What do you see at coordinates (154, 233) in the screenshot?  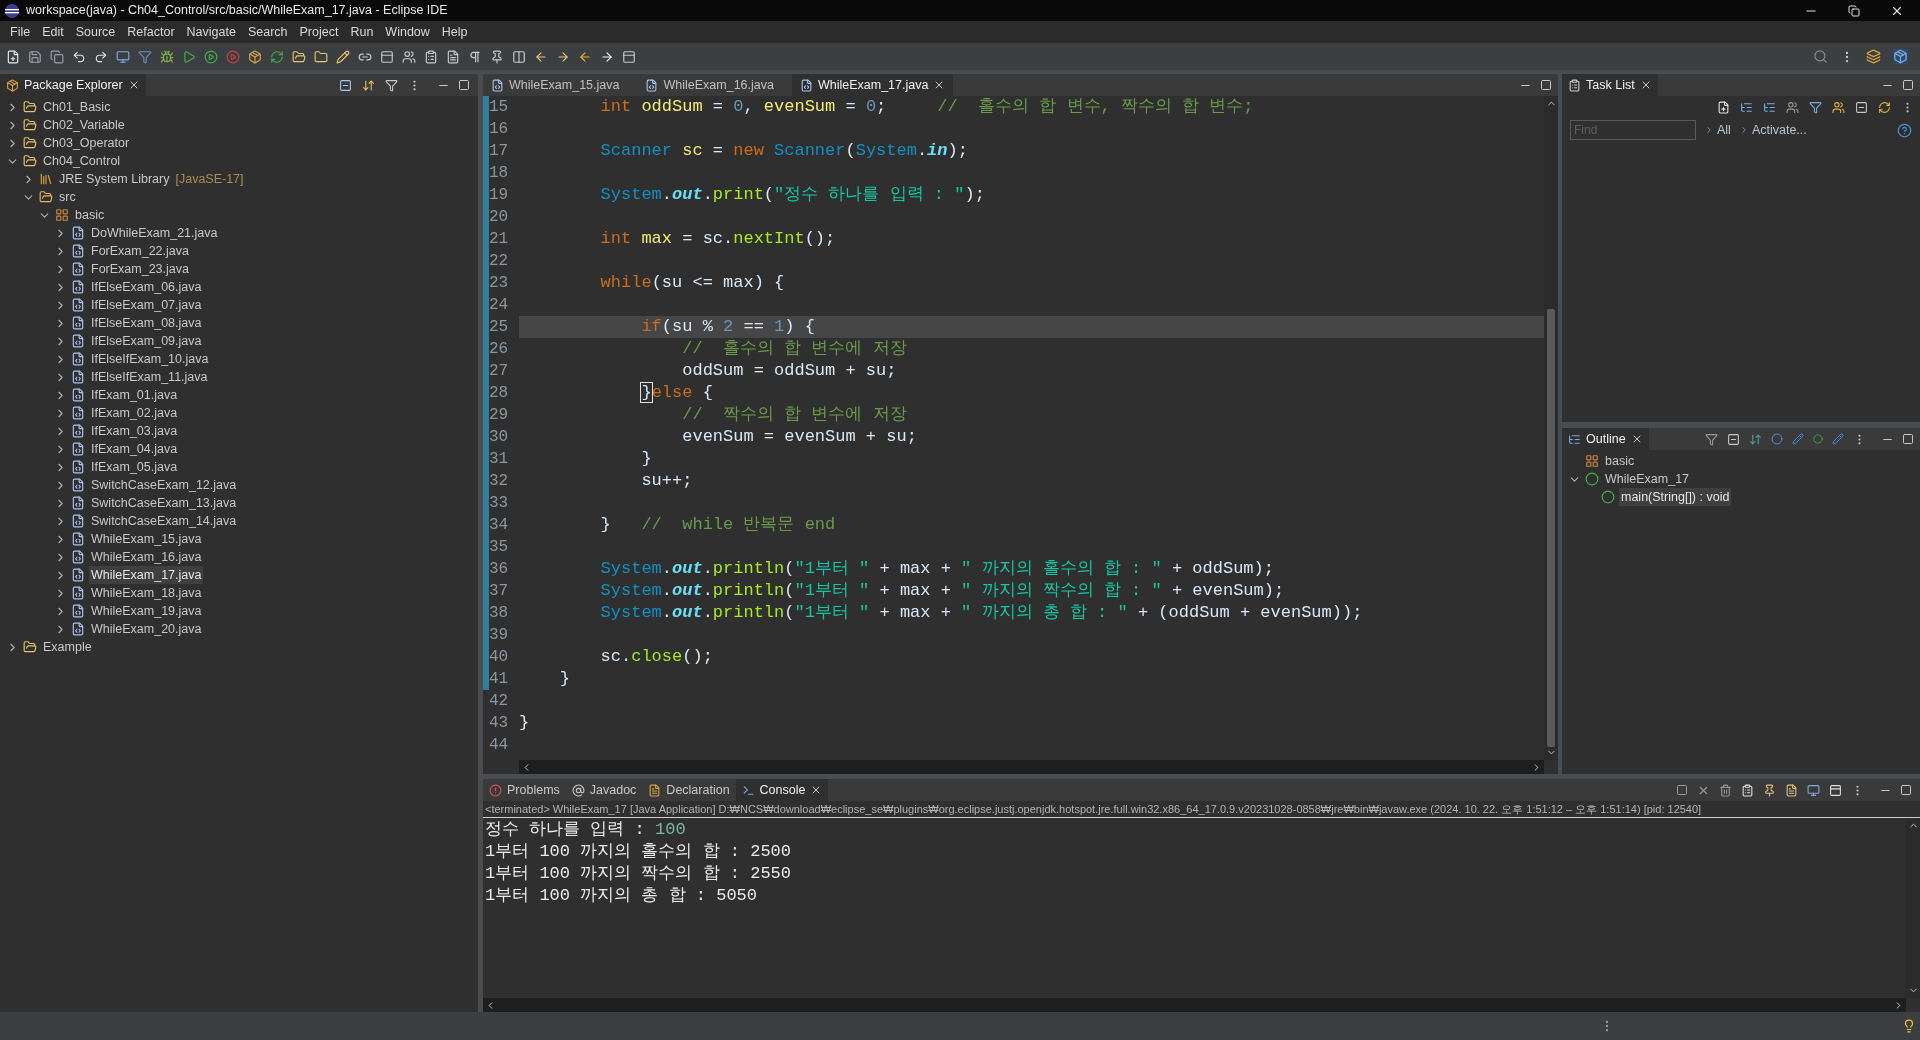 I see `tree-item: DoWhileExam_21.java` at bounding box center [154, 233].